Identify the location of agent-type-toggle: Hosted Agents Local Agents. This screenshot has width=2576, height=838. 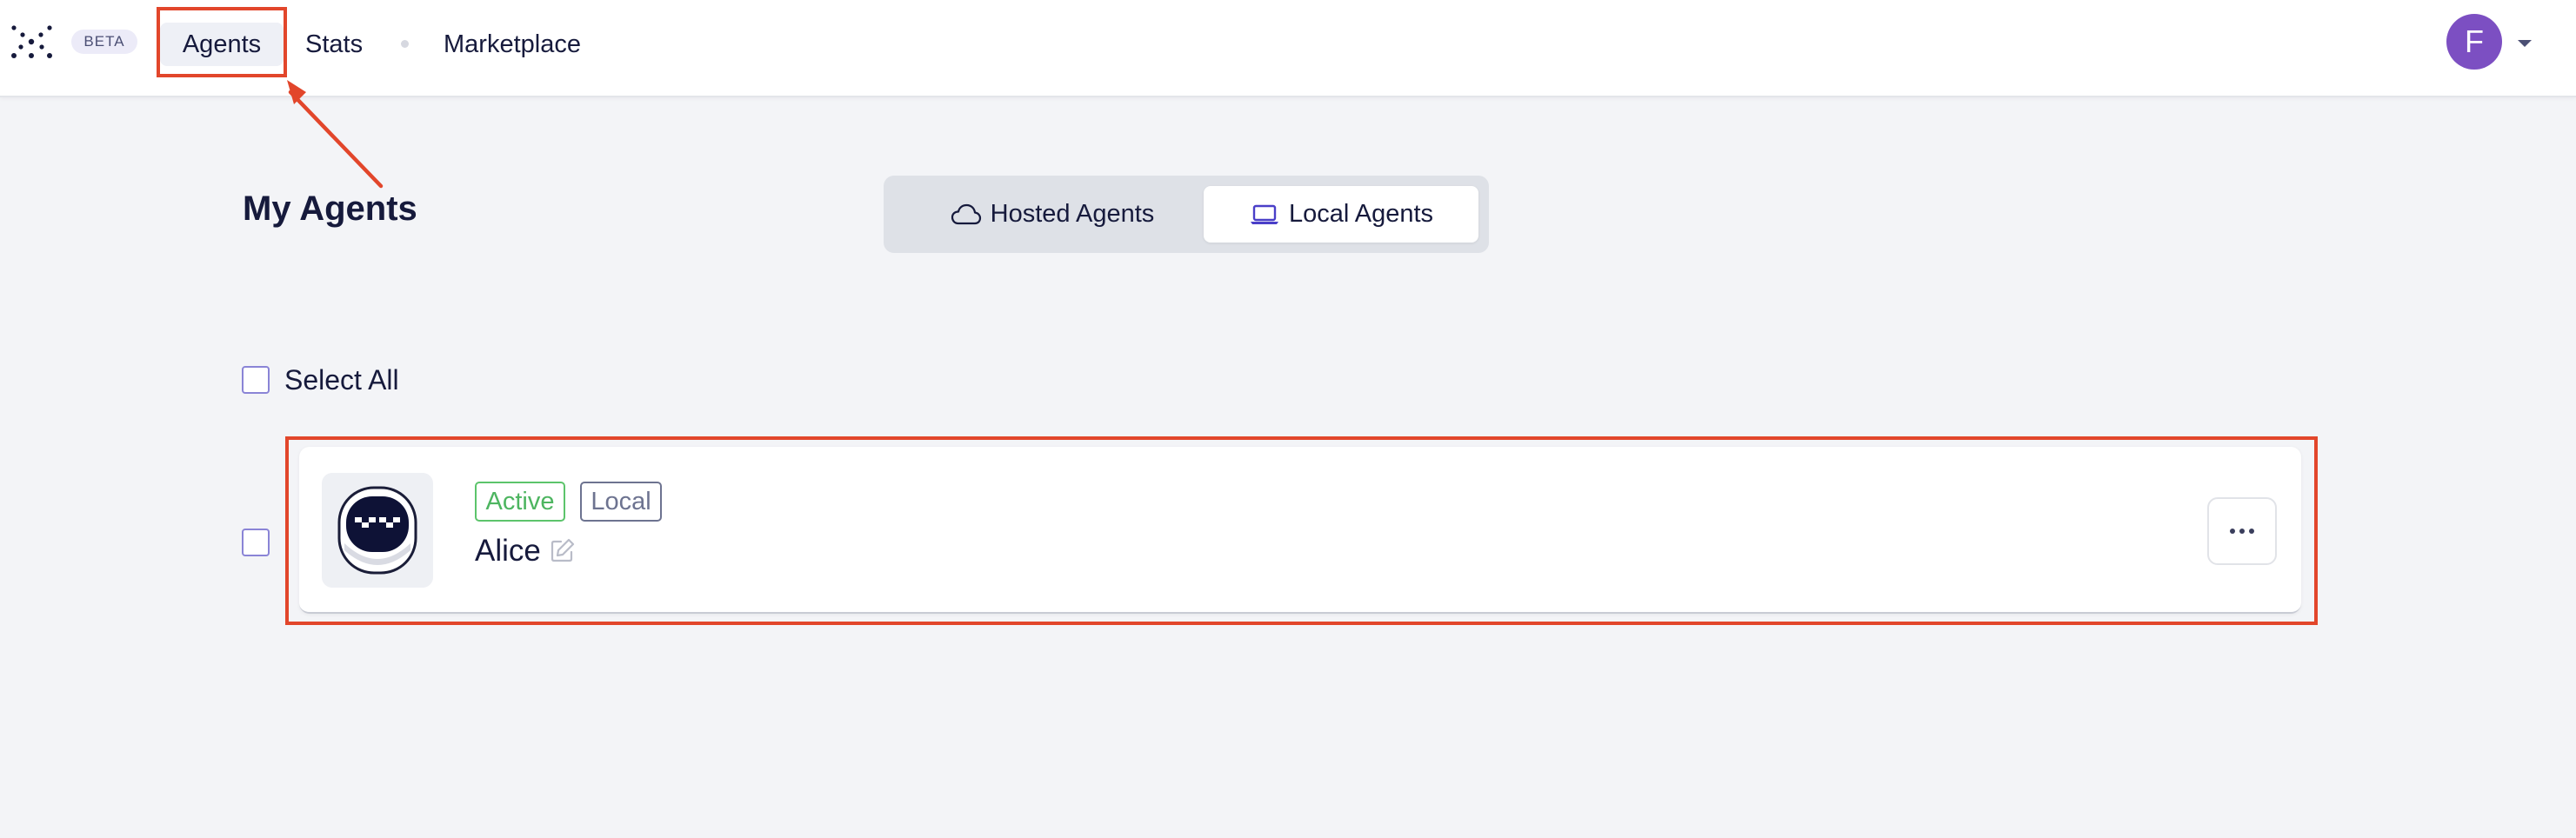
(1186, 214).